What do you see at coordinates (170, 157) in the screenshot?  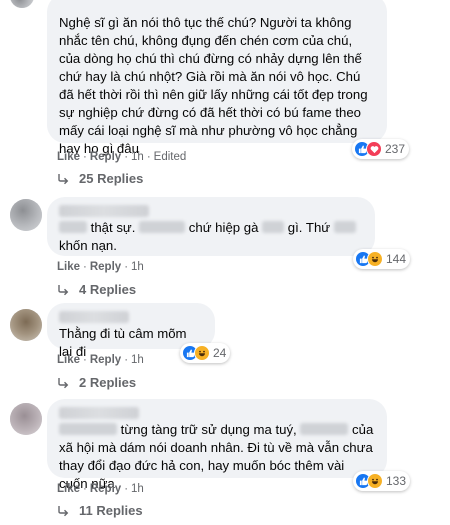 I see `edited-label: Edited` at bounding box center [170, 157].